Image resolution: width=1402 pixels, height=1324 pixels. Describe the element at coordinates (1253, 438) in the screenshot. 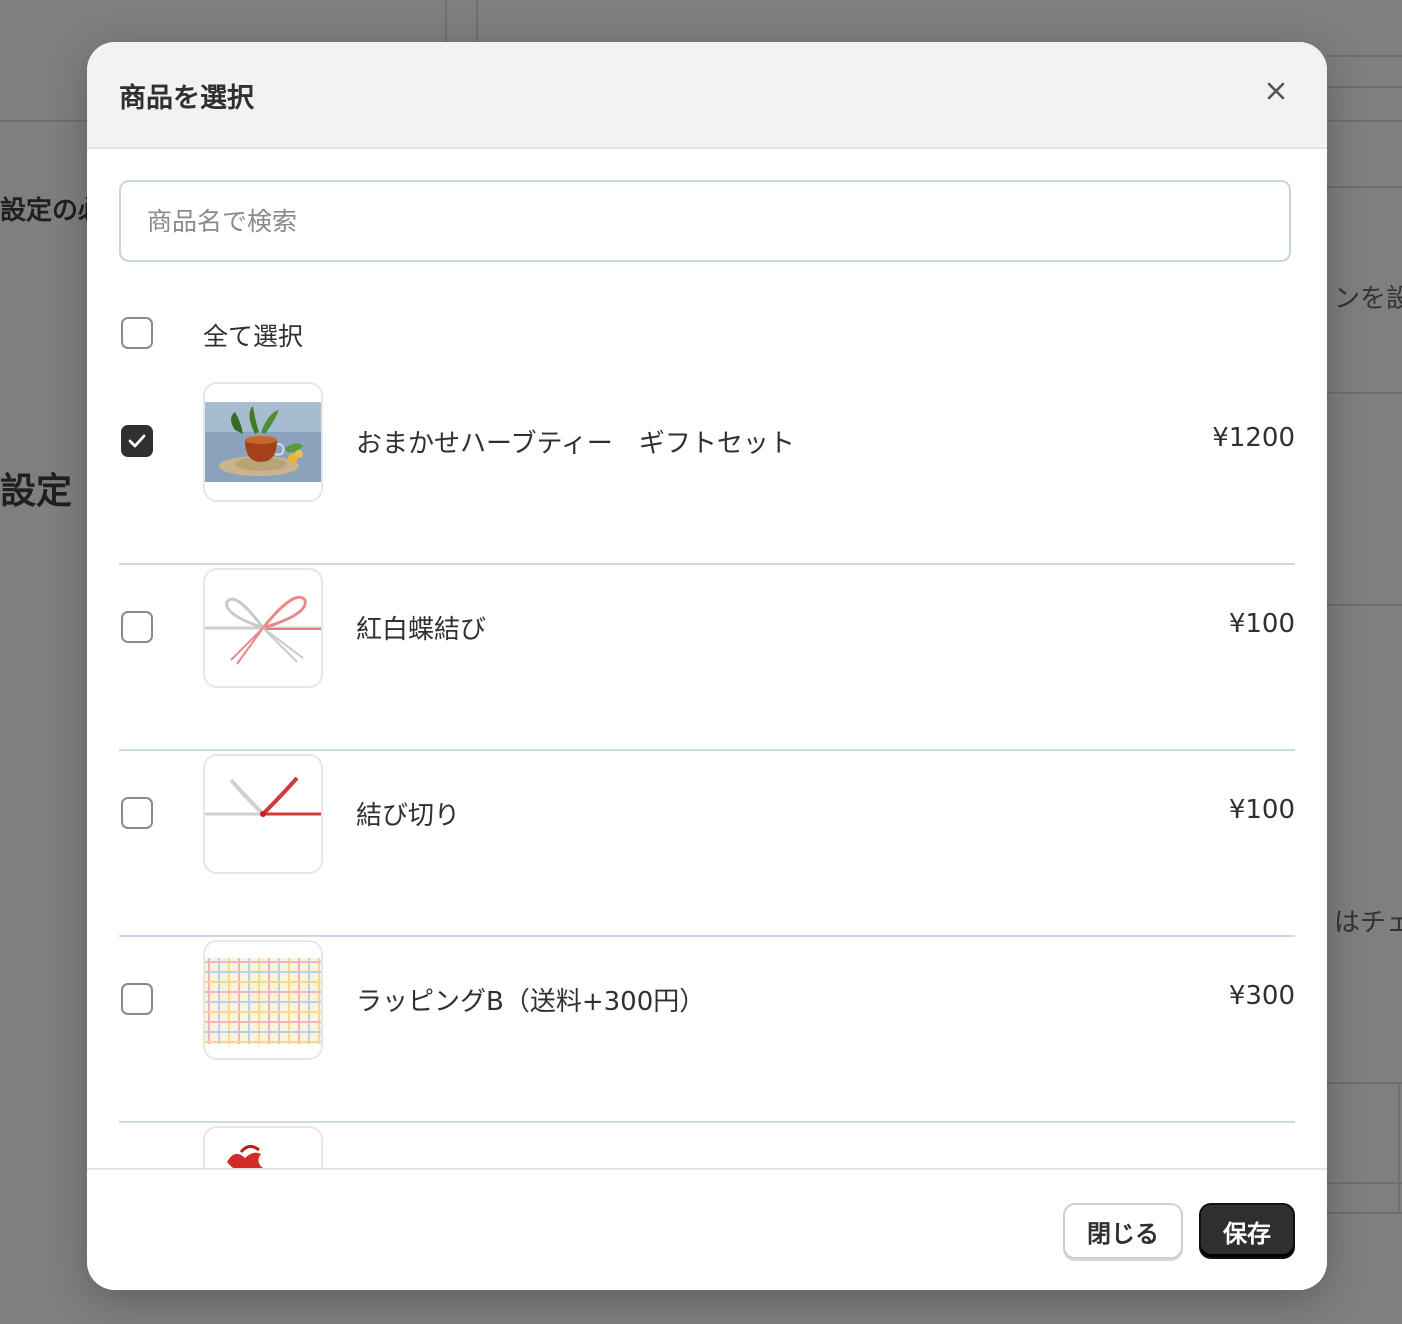

I see `product-price: ¥1200` at that location.